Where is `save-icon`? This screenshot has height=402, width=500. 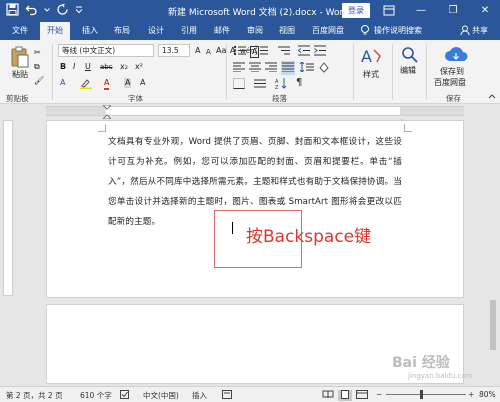
save-icon is located at coordinates (12, 9).